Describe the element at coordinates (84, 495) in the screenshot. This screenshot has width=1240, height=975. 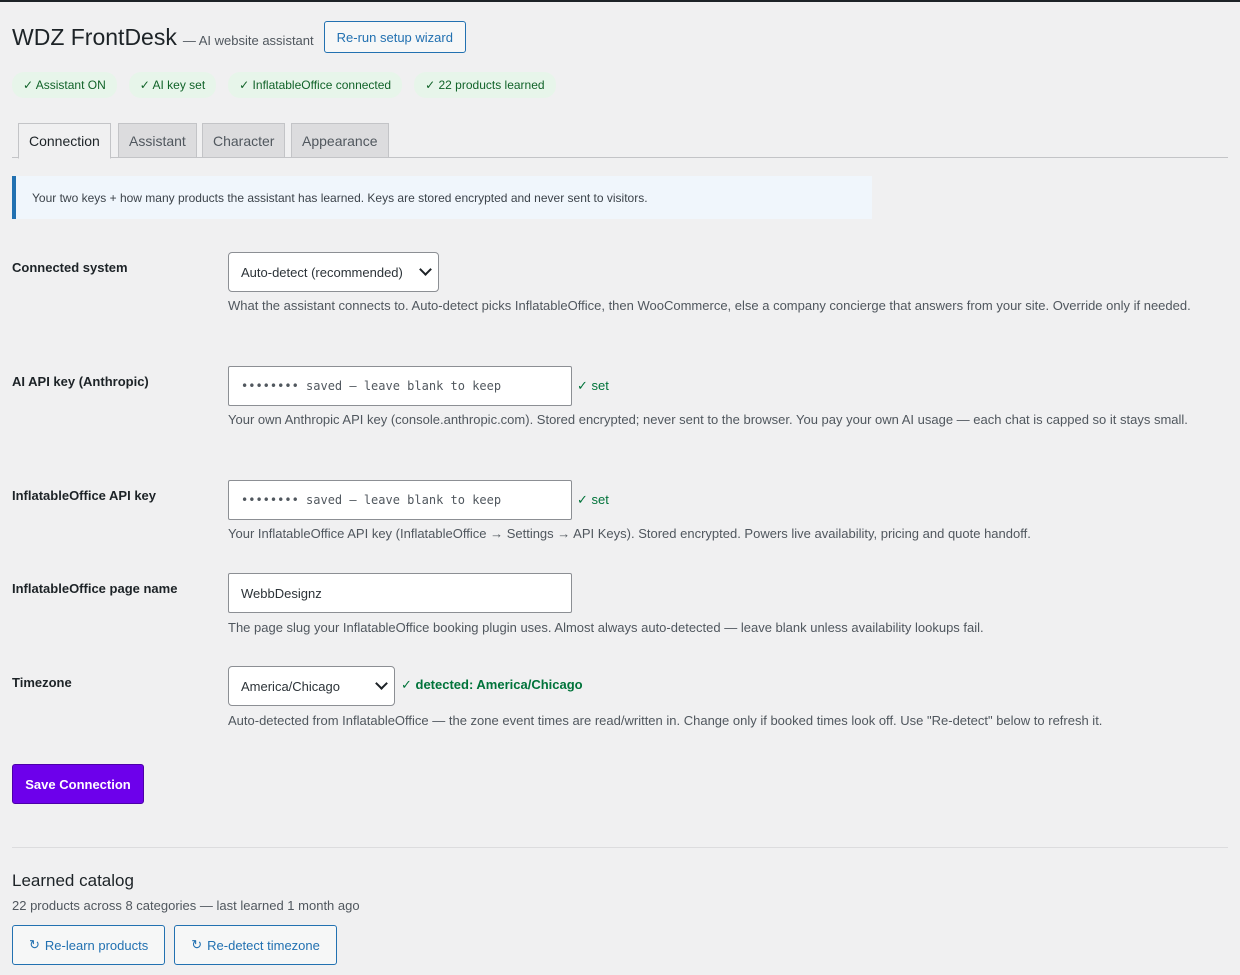
I see `inflatableoffice-api-key-label: InflatableOffice API key` at that location.